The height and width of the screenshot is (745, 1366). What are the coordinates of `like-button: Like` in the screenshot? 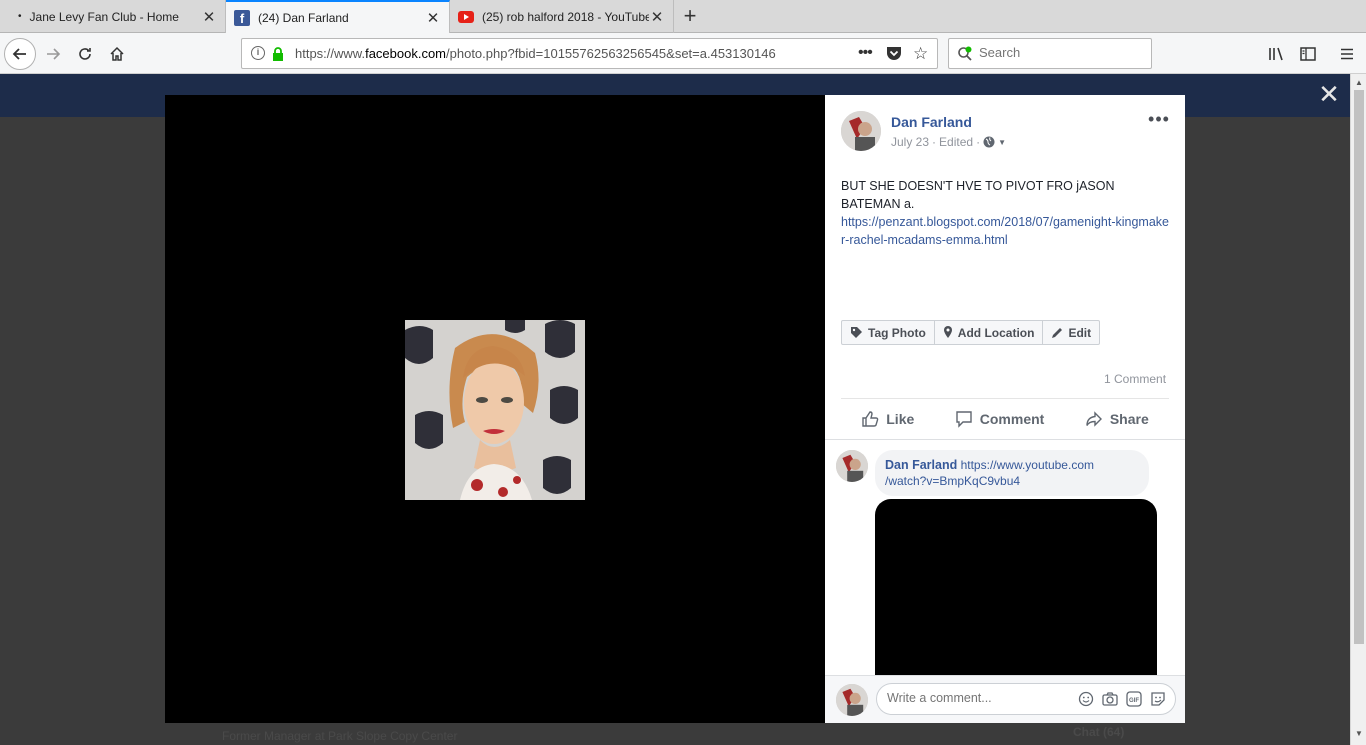 It's located at (887, 419).